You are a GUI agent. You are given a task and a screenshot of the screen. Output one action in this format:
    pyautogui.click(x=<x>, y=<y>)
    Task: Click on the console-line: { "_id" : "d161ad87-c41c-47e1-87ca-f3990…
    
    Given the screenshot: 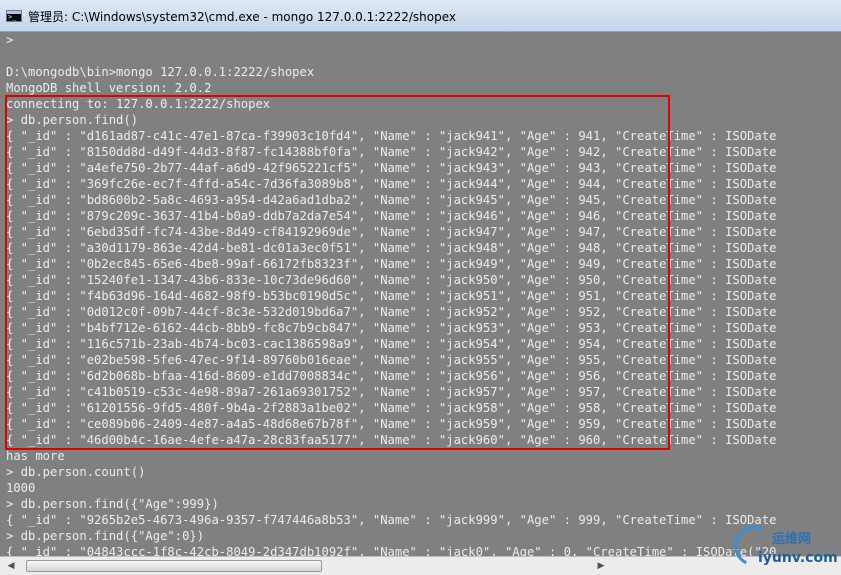 What is the action you would take?
    pyautogui.click(x=391, y=136)
    